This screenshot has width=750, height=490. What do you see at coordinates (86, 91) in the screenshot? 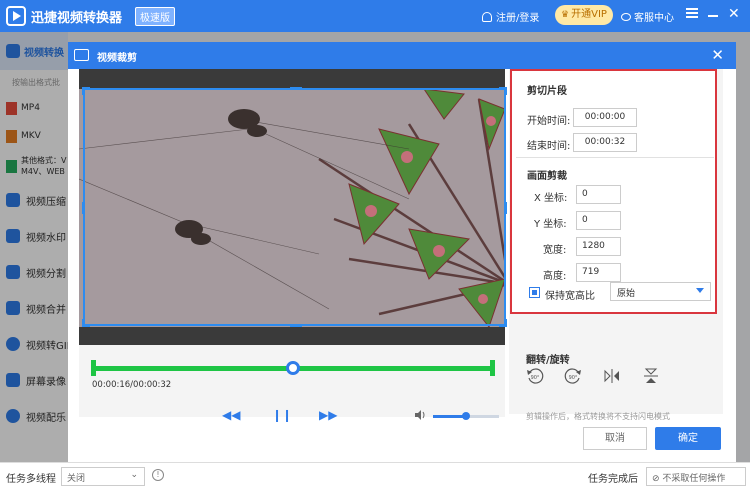
I see `crop-handle-top-left` at bounding box center [86, 91].